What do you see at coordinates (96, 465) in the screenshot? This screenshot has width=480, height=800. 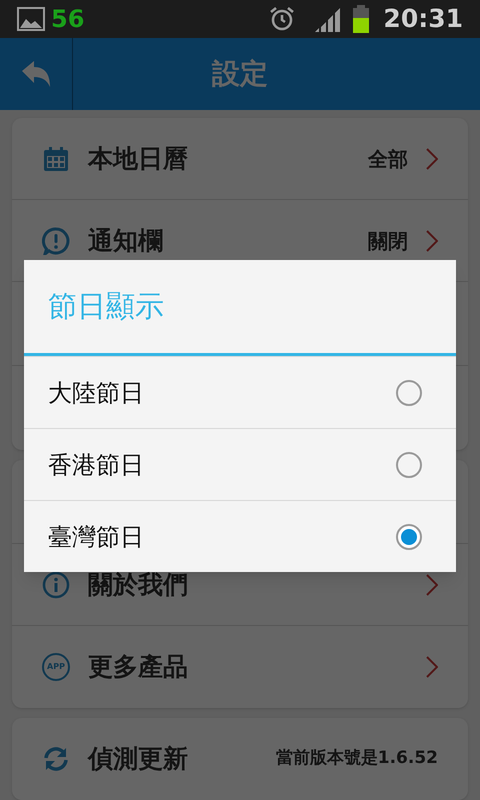 I see `option-label: 香港節日` at bounding box center [96, 465].